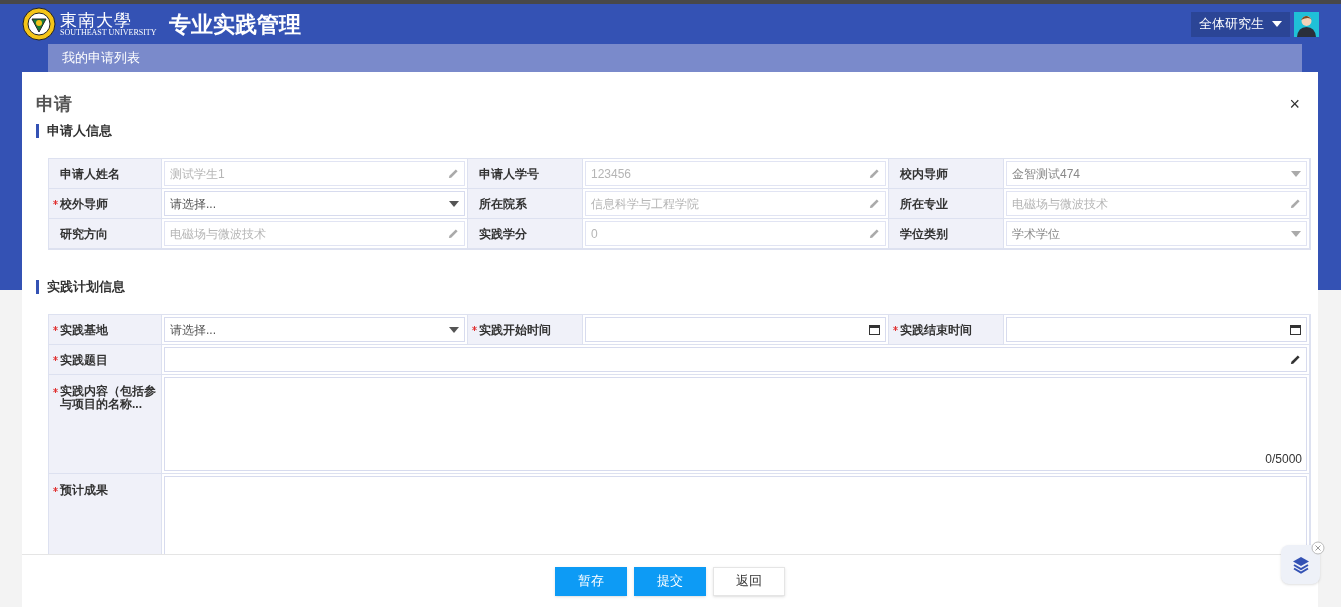 The width and height of the screenshot is (1341, 607). I want to click on field-label: 实践开始时间, so click(525, 329).